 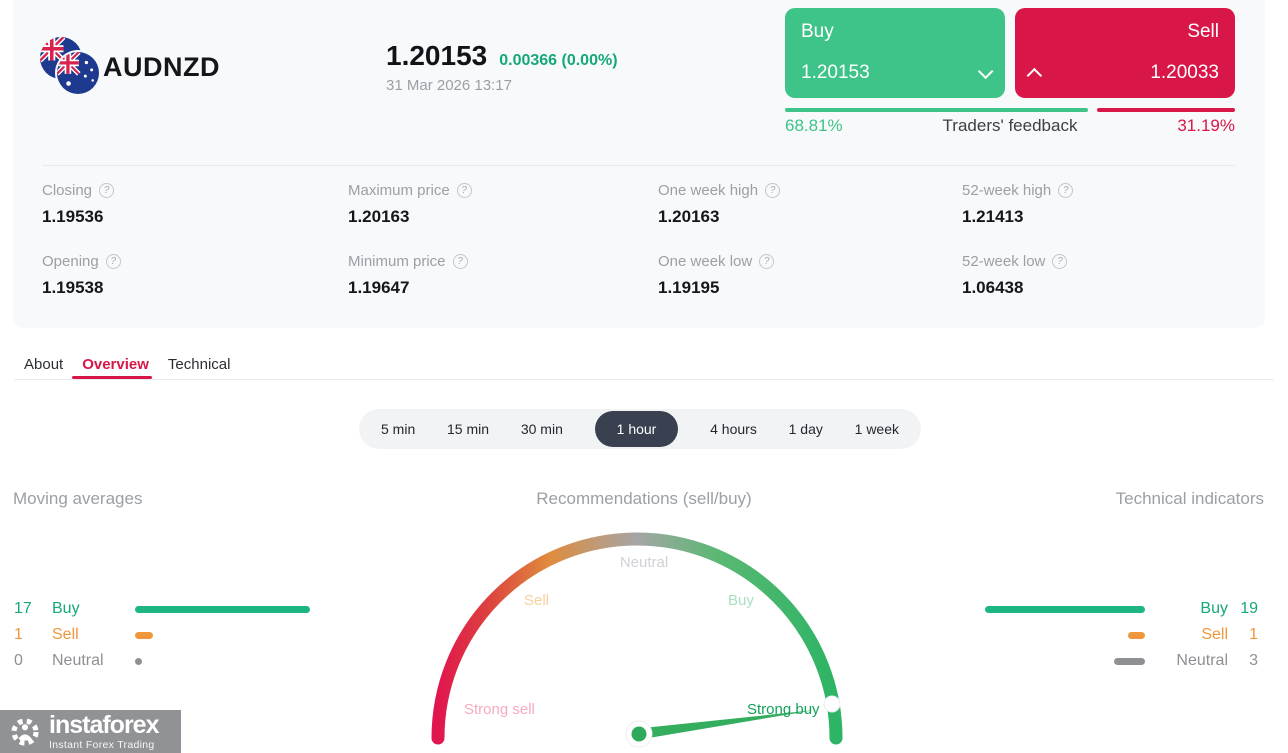 I want to click on period-1-week: 1 week, so click(x=877, y=429).